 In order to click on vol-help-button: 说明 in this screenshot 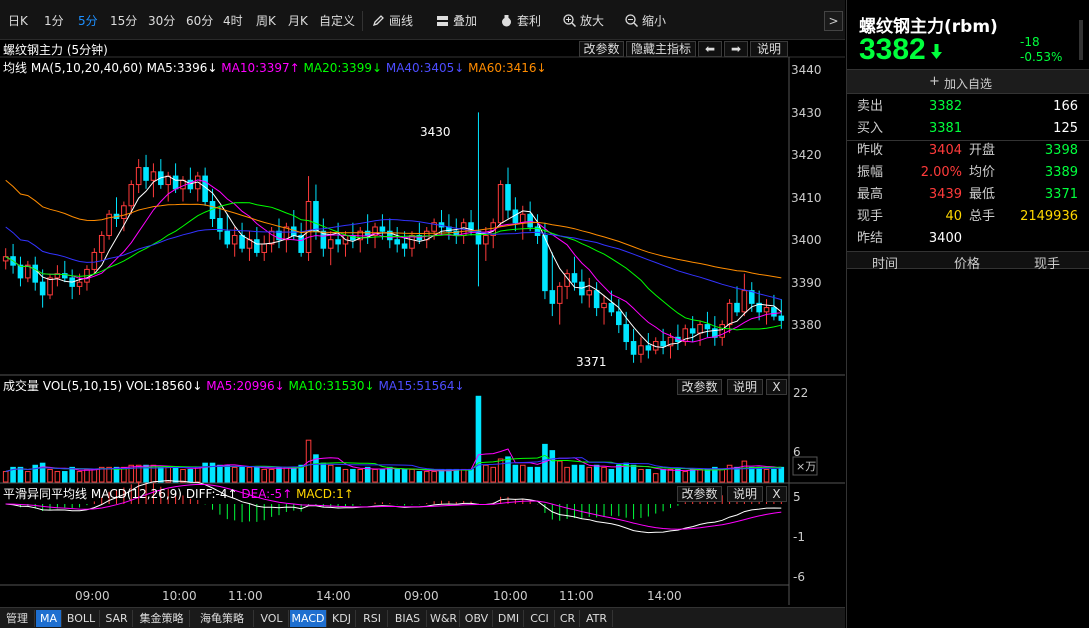, I will do `click(745, 387)`.